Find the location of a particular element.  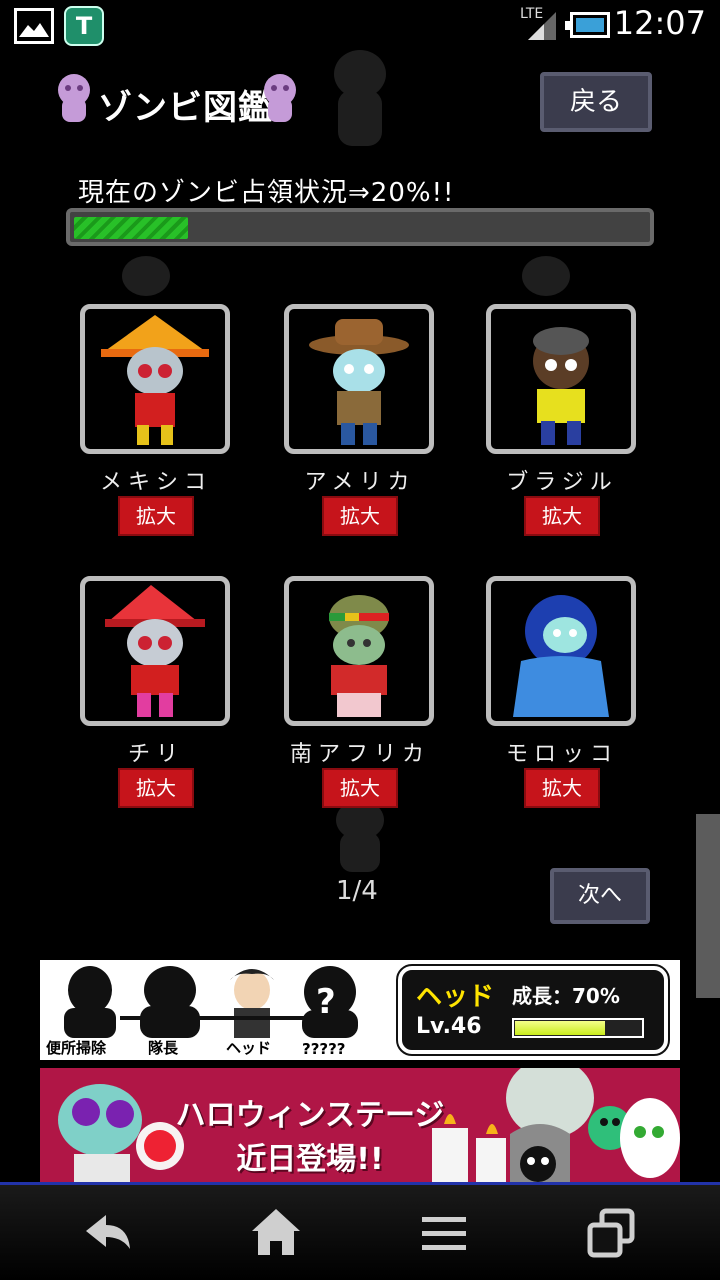

rank-name: ヘッド is located at coordinates (455, 997).